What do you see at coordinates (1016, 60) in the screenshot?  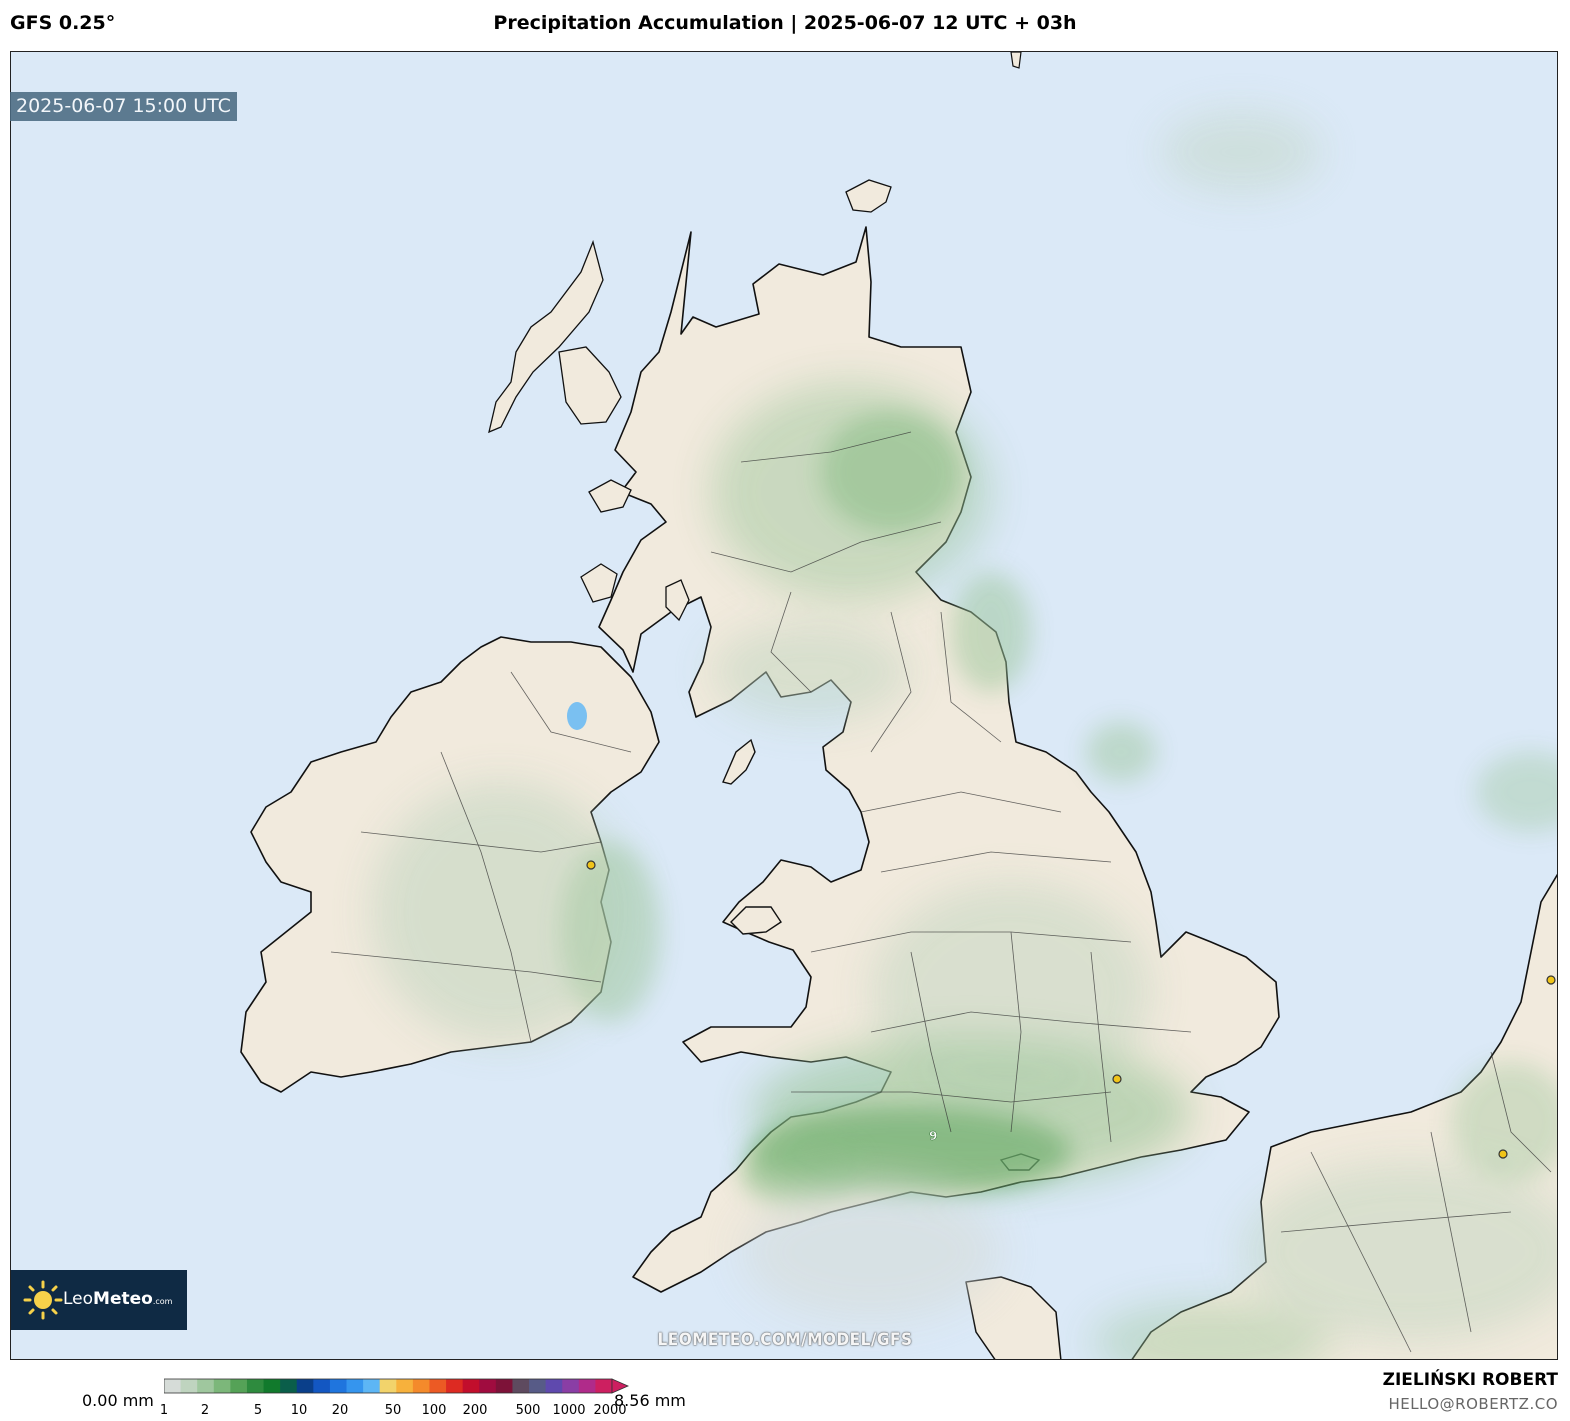 I see `shetland-islands` at bounding box center [1016, 60].